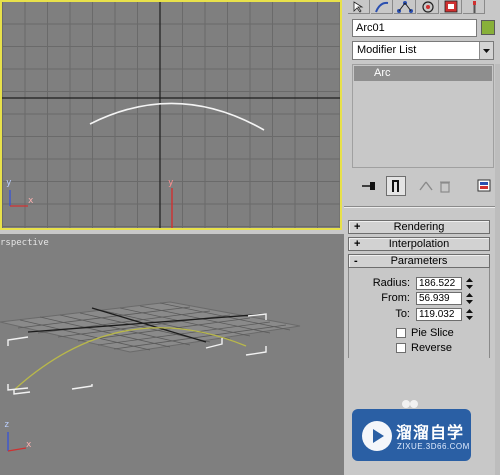 This screenshot has width=500, height=475. I want to click on object-name-field: Arc01, so click(414, 28).